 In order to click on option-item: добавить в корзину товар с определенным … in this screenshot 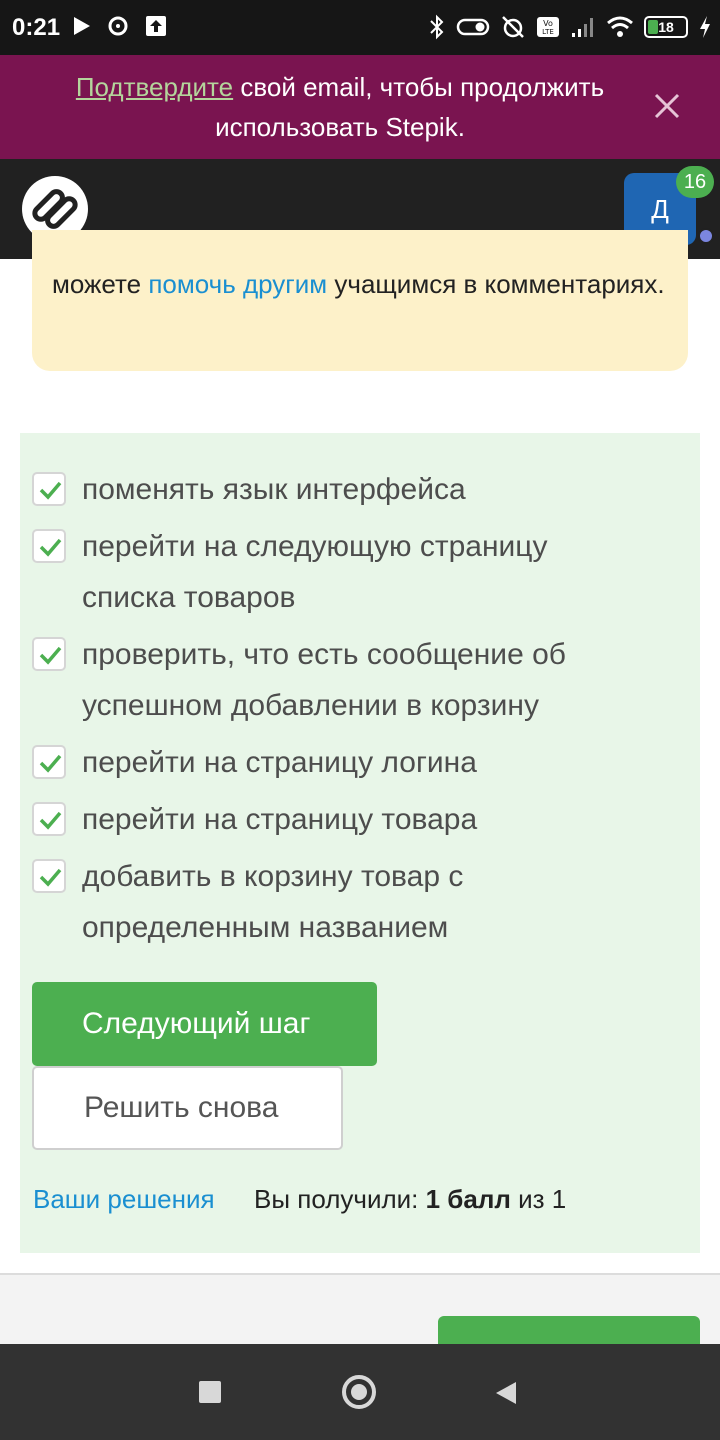, I will do `click(342, 907)`.